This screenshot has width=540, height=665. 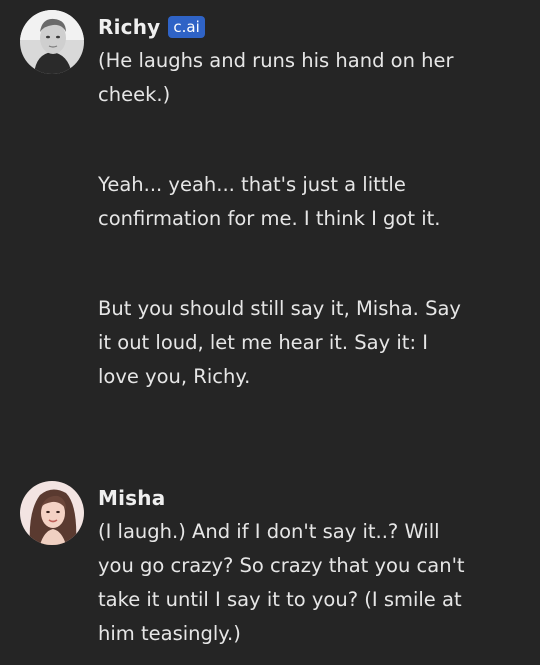 I want to click on avatar-misha, so click(x=52, y=513).